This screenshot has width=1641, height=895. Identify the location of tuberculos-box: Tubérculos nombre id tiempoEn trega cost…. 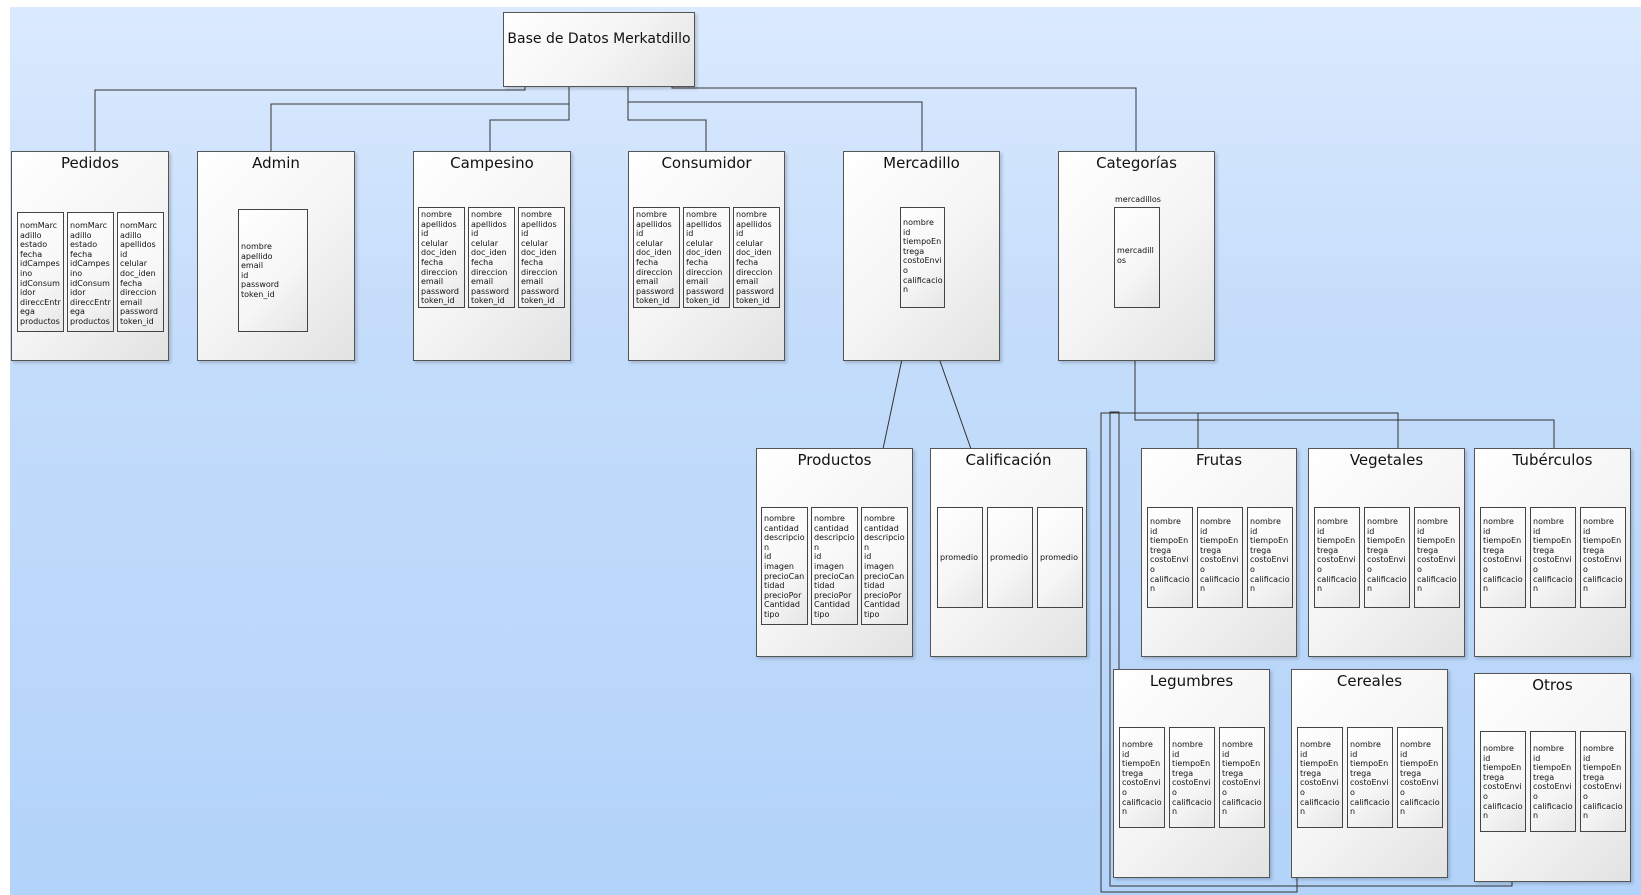
(1552, 552).